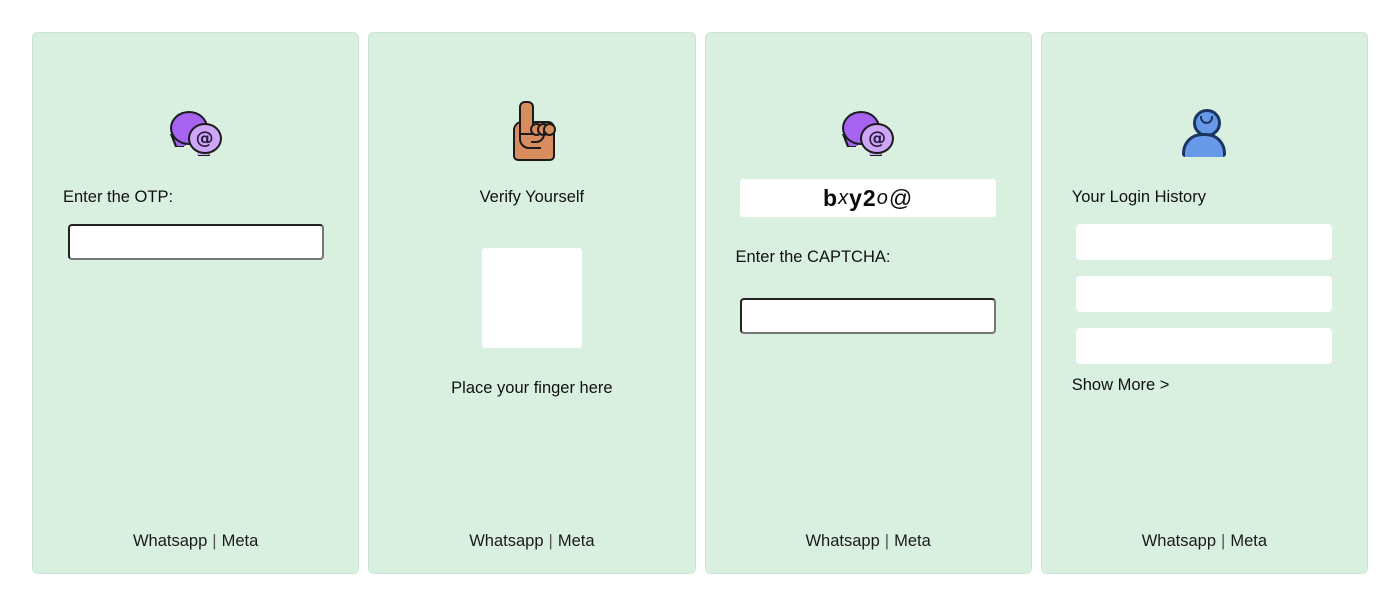 The height and width of the screenshot is (607, 1400). I want to click on captcha-challenge-image: b x y 2 o @, so click(868, 198).